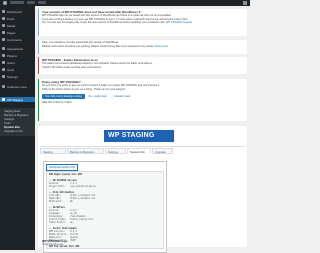 This screenshot has width=320, height=253. What do you see at coordinates (3, 25) in the screenshot?
I see `media-icon` at bounding box center [3, 25].